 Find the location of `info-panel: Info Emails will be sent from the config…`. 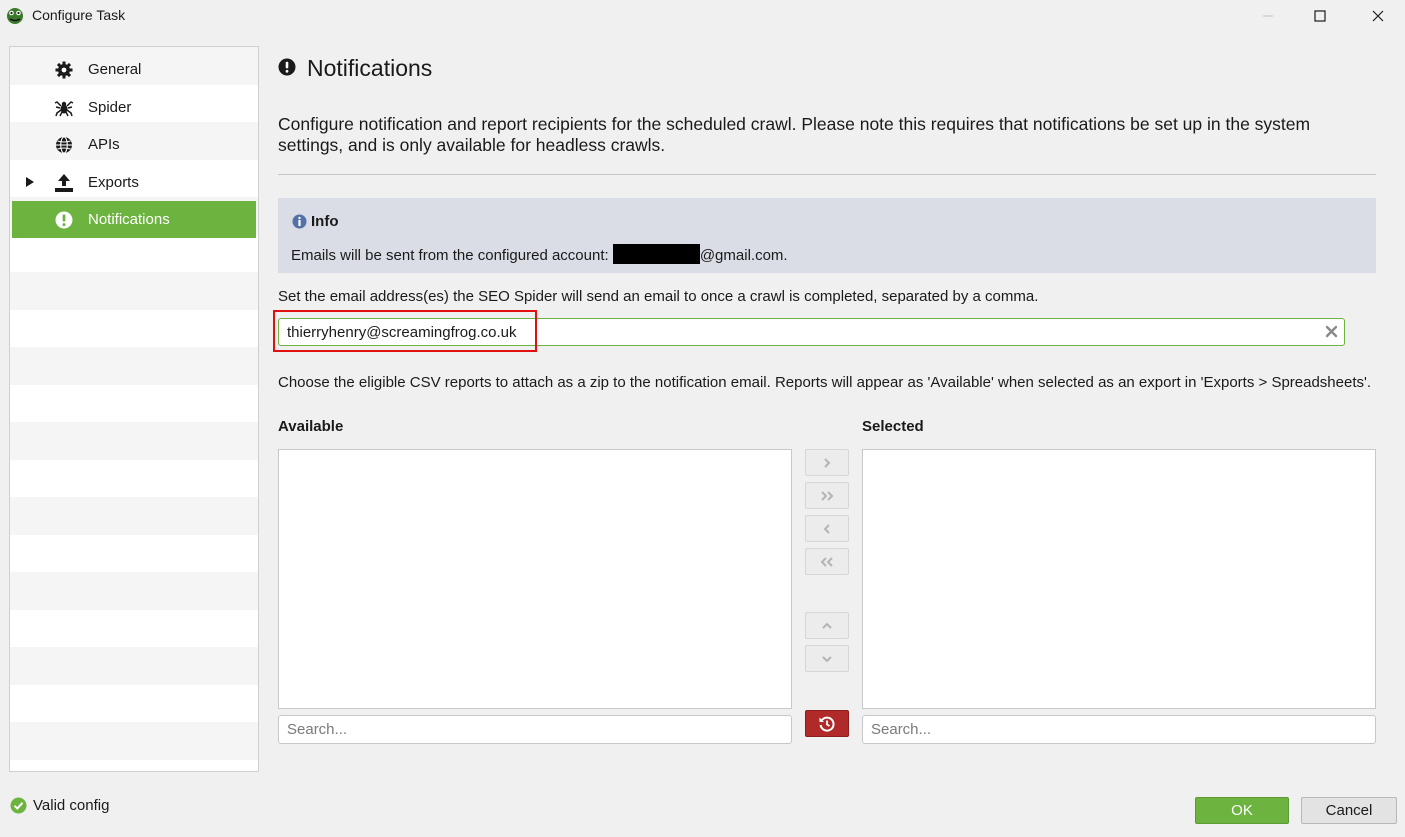

info-panel: Info Emails will be sent from the config… is located at coordinates (827, 235).